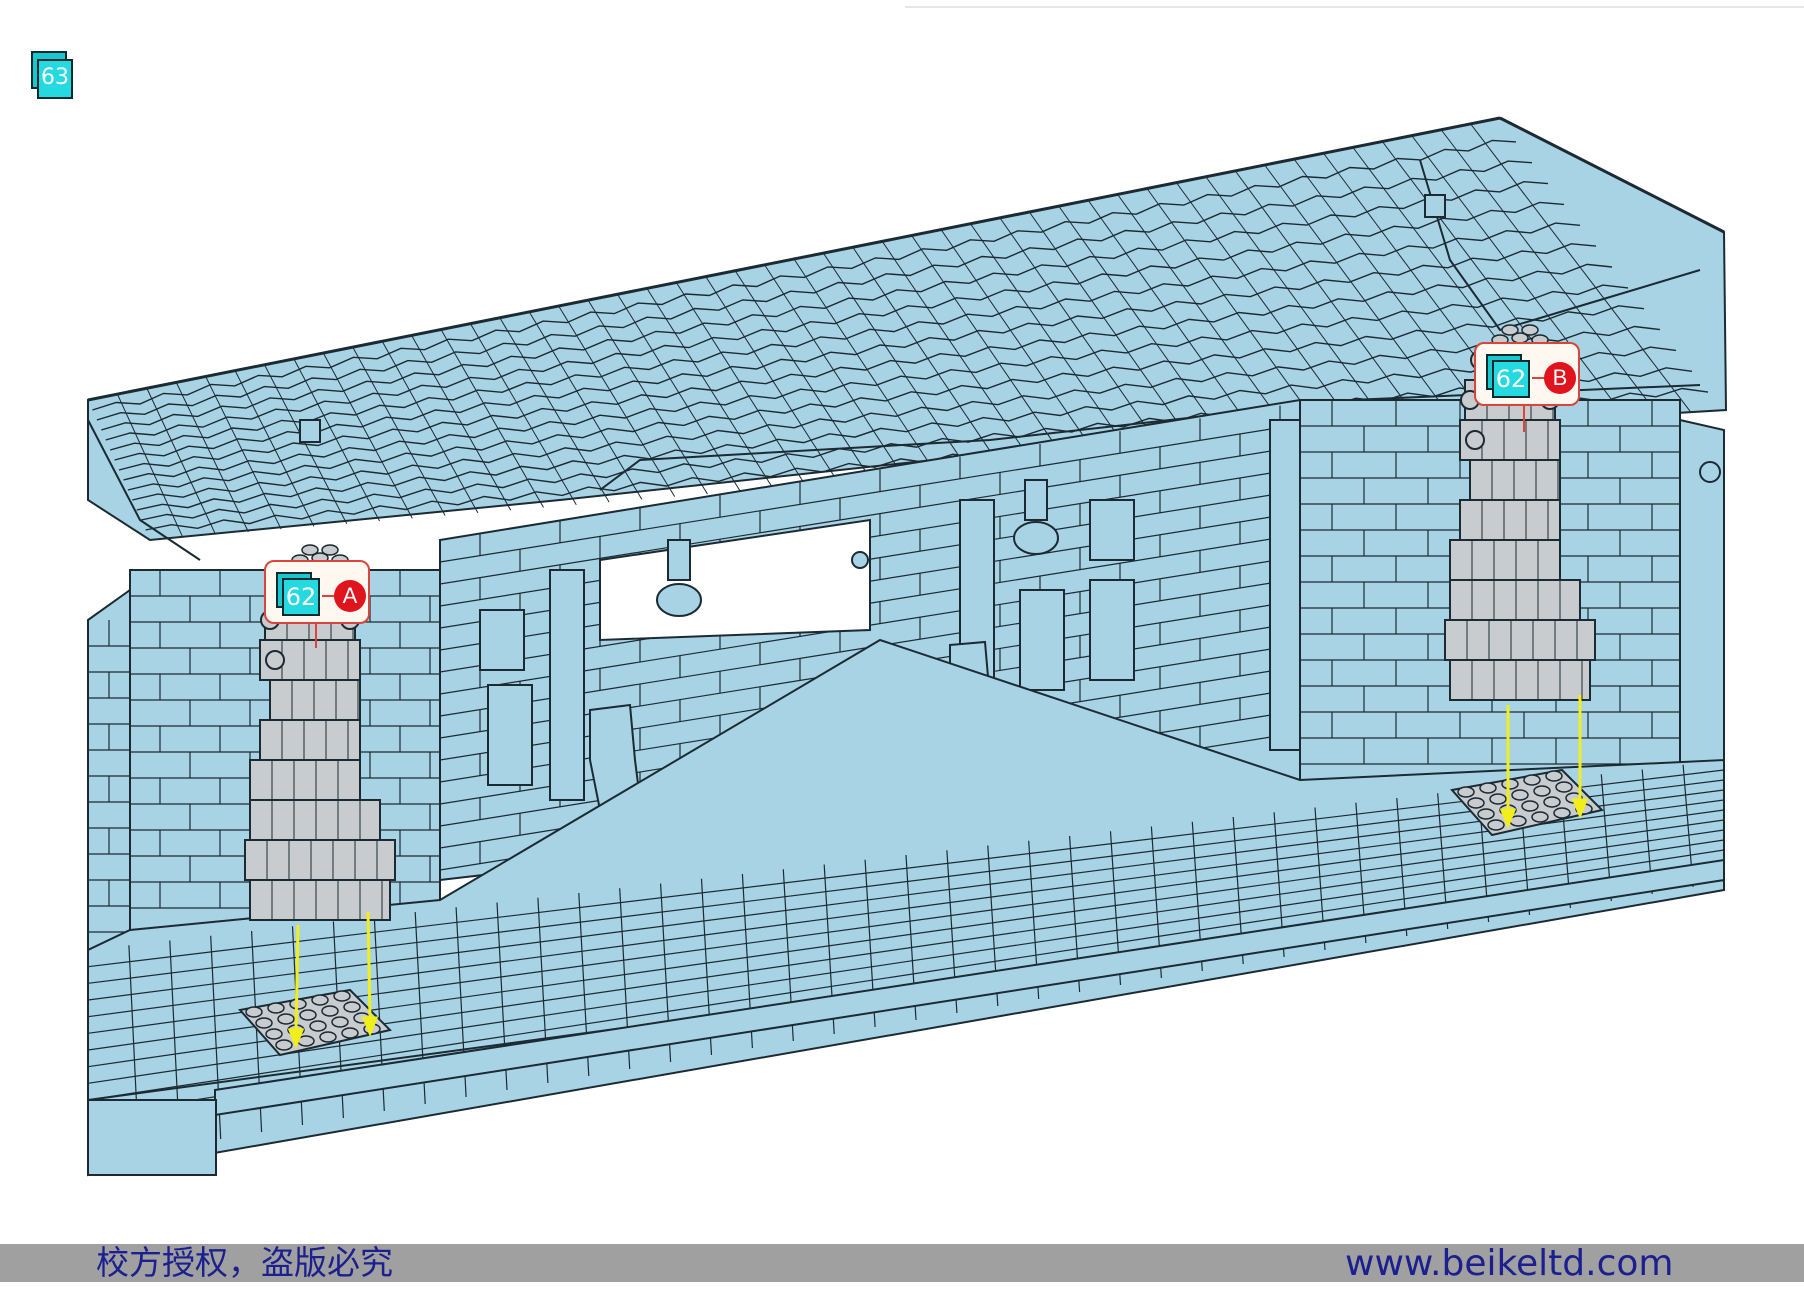 The height and width of the screenshot is (1300, 1804). I want to click on step-number: 63, so click(55, 77).